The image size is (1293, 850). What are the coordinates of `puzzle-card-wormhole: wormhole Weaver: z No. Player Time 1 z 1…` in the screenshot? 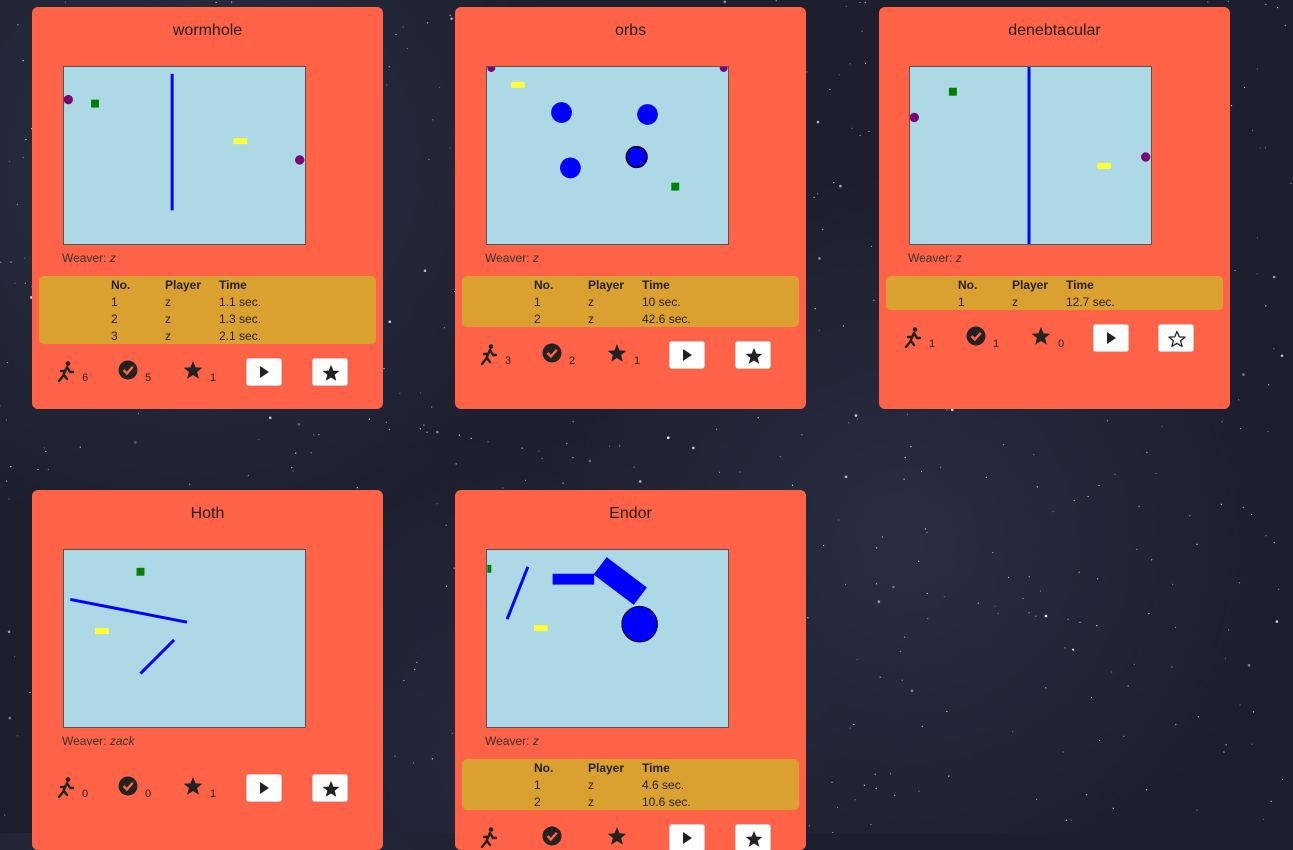 It's located at (207, 208).